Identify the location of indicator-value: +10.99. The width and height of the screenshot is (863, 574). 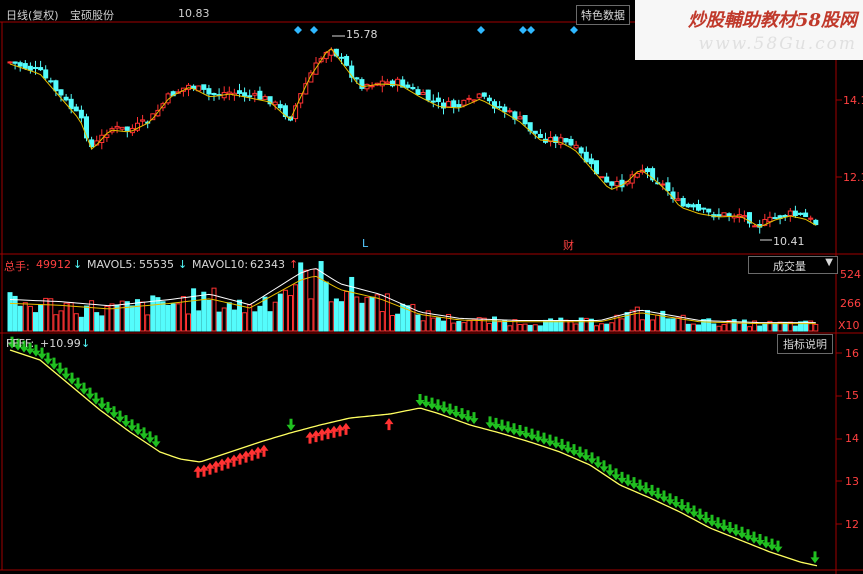
(60, 343).